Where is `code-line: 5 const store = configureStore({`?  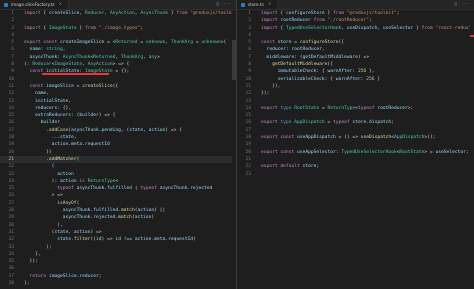
code-line: 5 const store = configureStore({ is located at coordinates (355, 42).